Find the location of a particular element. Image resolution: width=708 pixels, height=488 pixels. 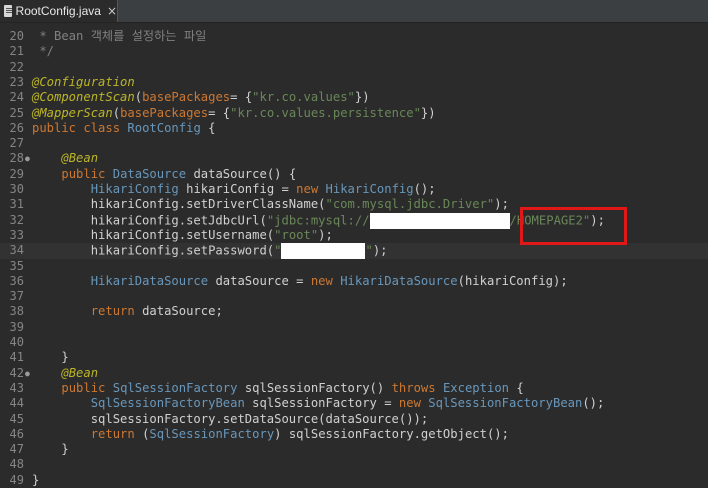

line-number: 38 is located at coordinates (16, 311).